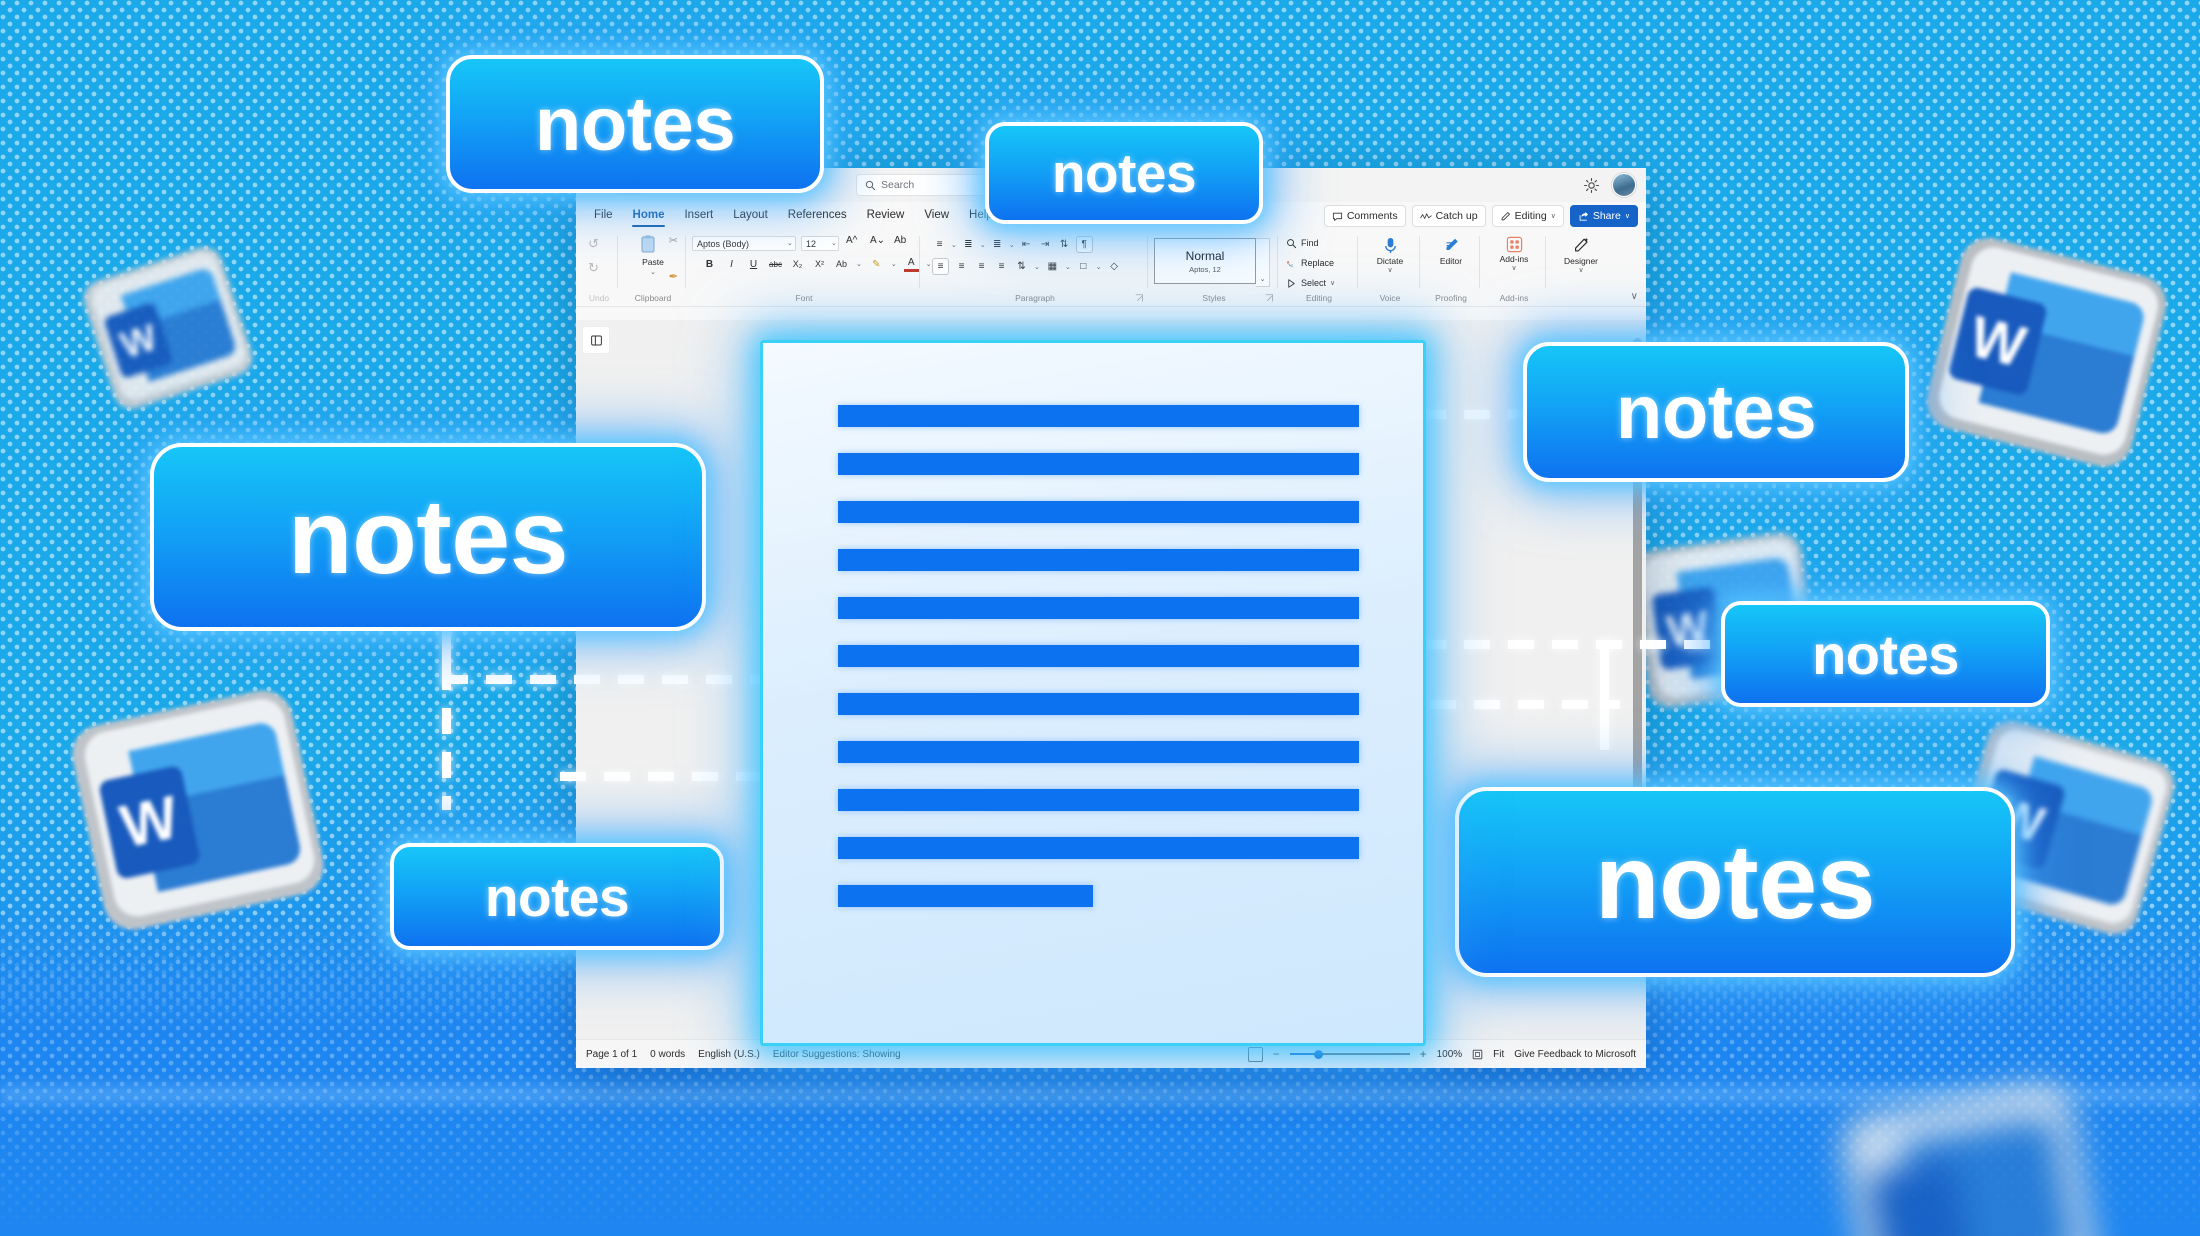 Image resolution: width=2200 pixels, height=1236 pixels. Describe the element at coordinates (1448, 216) in the screenshot. I see `catch-up-button: Catch up` at that location.